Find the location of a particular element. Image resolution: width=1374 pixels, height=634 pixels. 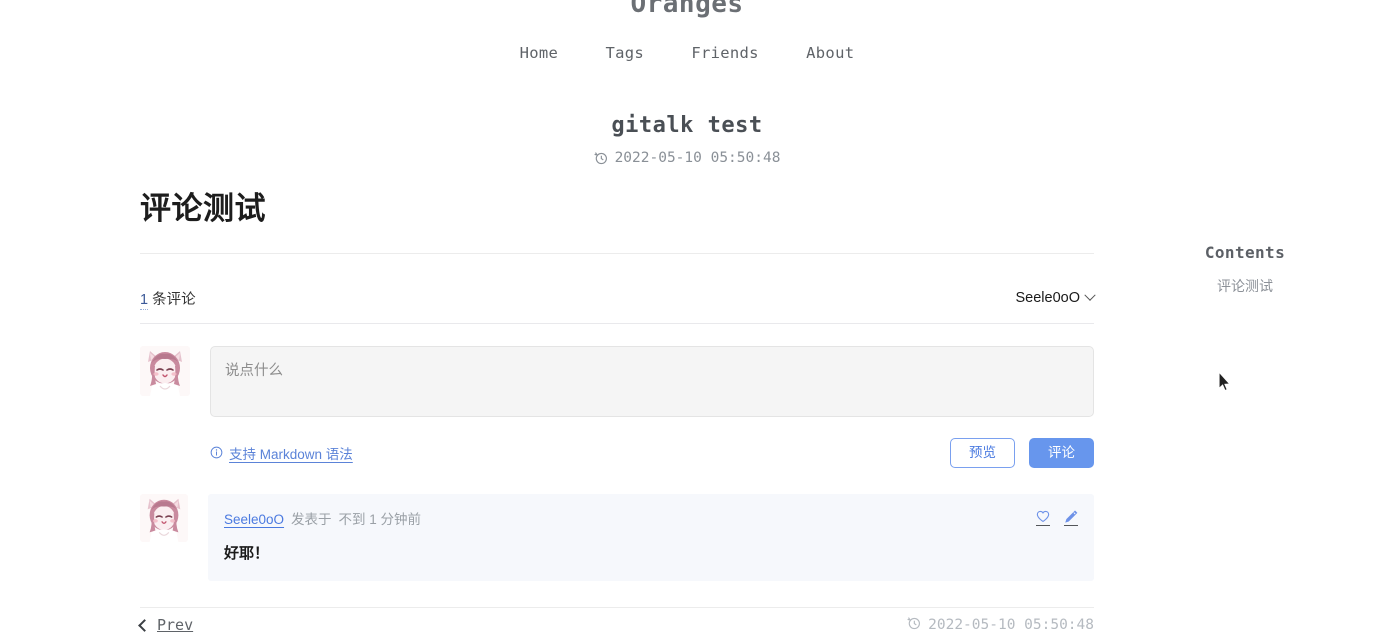

post-date-meta: 2022-05-10 05:50:48 is located at coordinates (687, 158).